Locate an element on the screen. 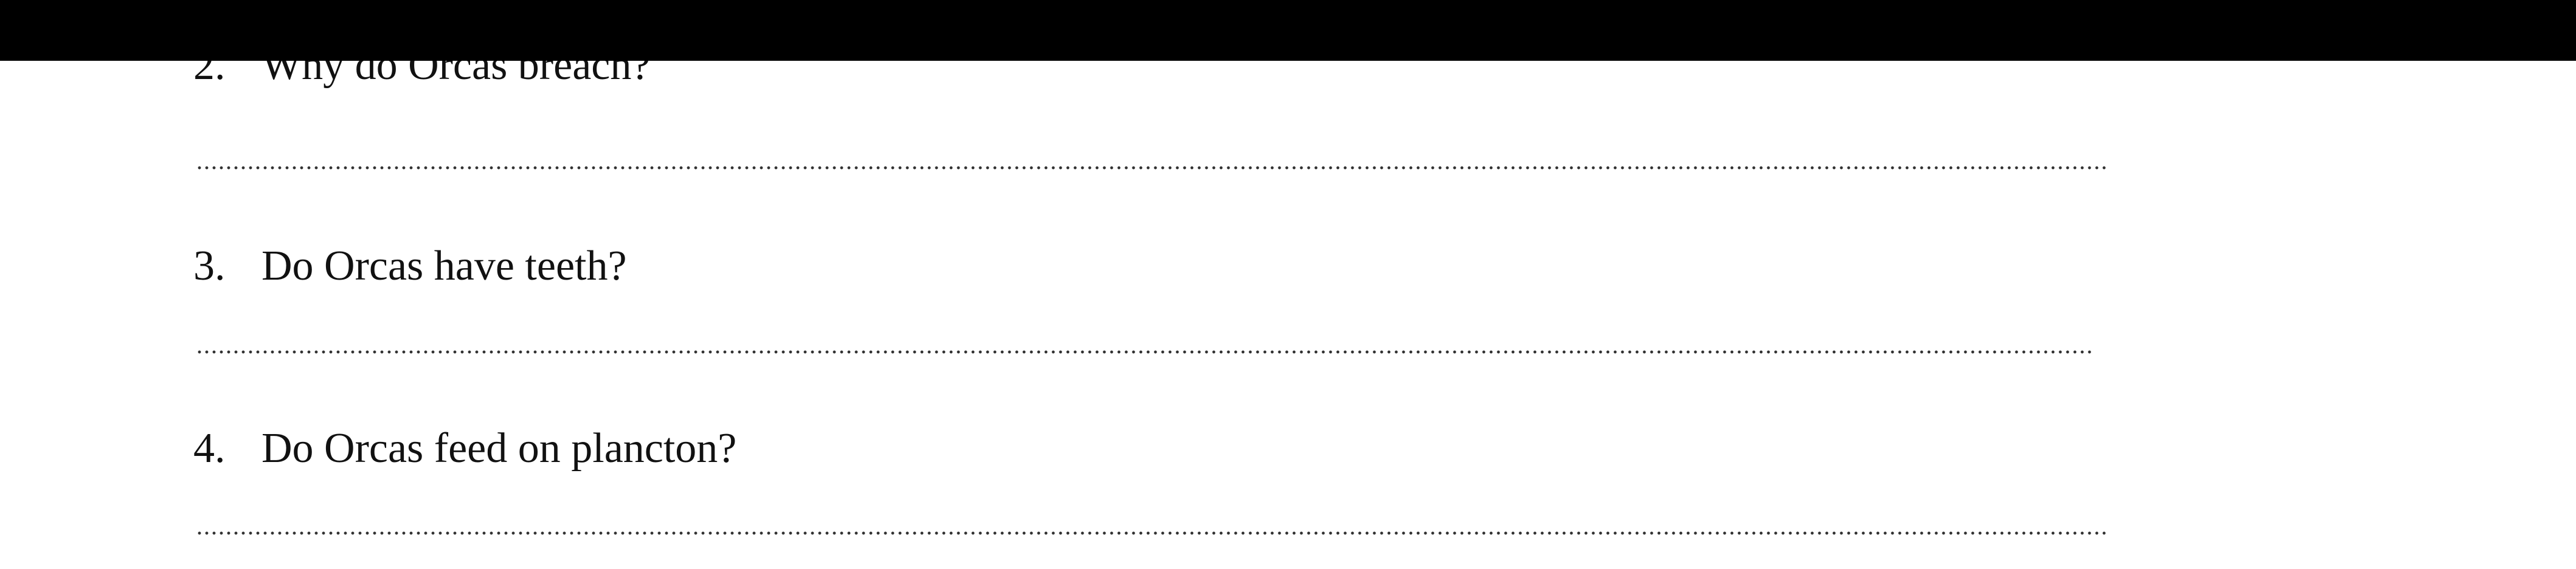 This screenshot has width=2576, height=569. question-text: Do Orcas feed on plancton? is located at coordinates (499, 448).